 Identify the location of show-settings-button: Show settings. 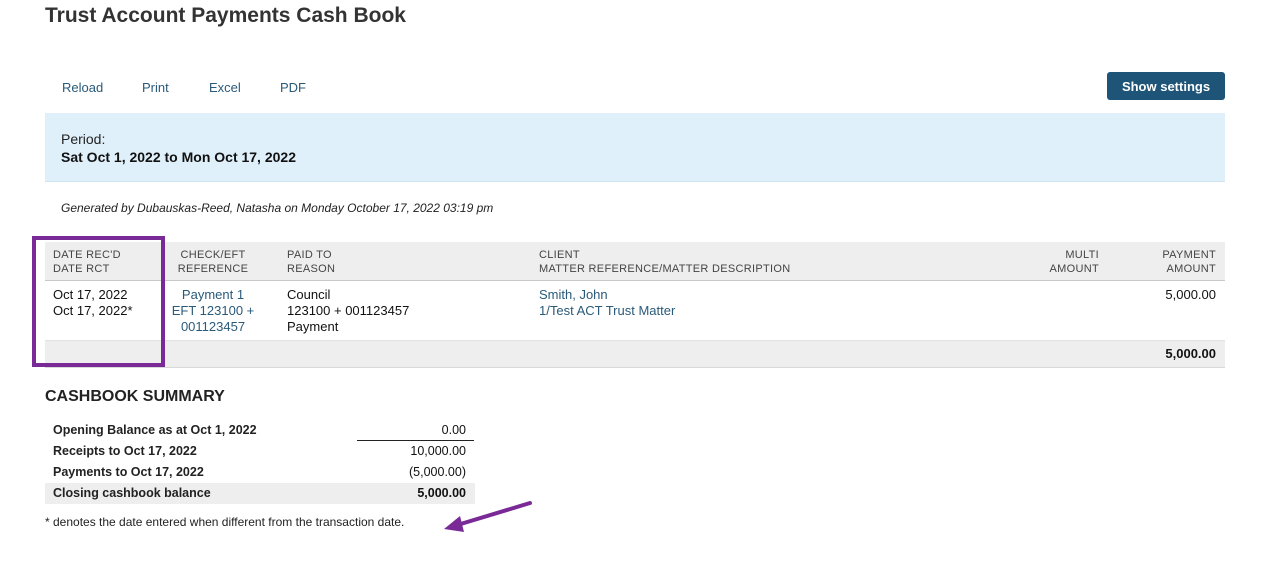
(1166, 86).